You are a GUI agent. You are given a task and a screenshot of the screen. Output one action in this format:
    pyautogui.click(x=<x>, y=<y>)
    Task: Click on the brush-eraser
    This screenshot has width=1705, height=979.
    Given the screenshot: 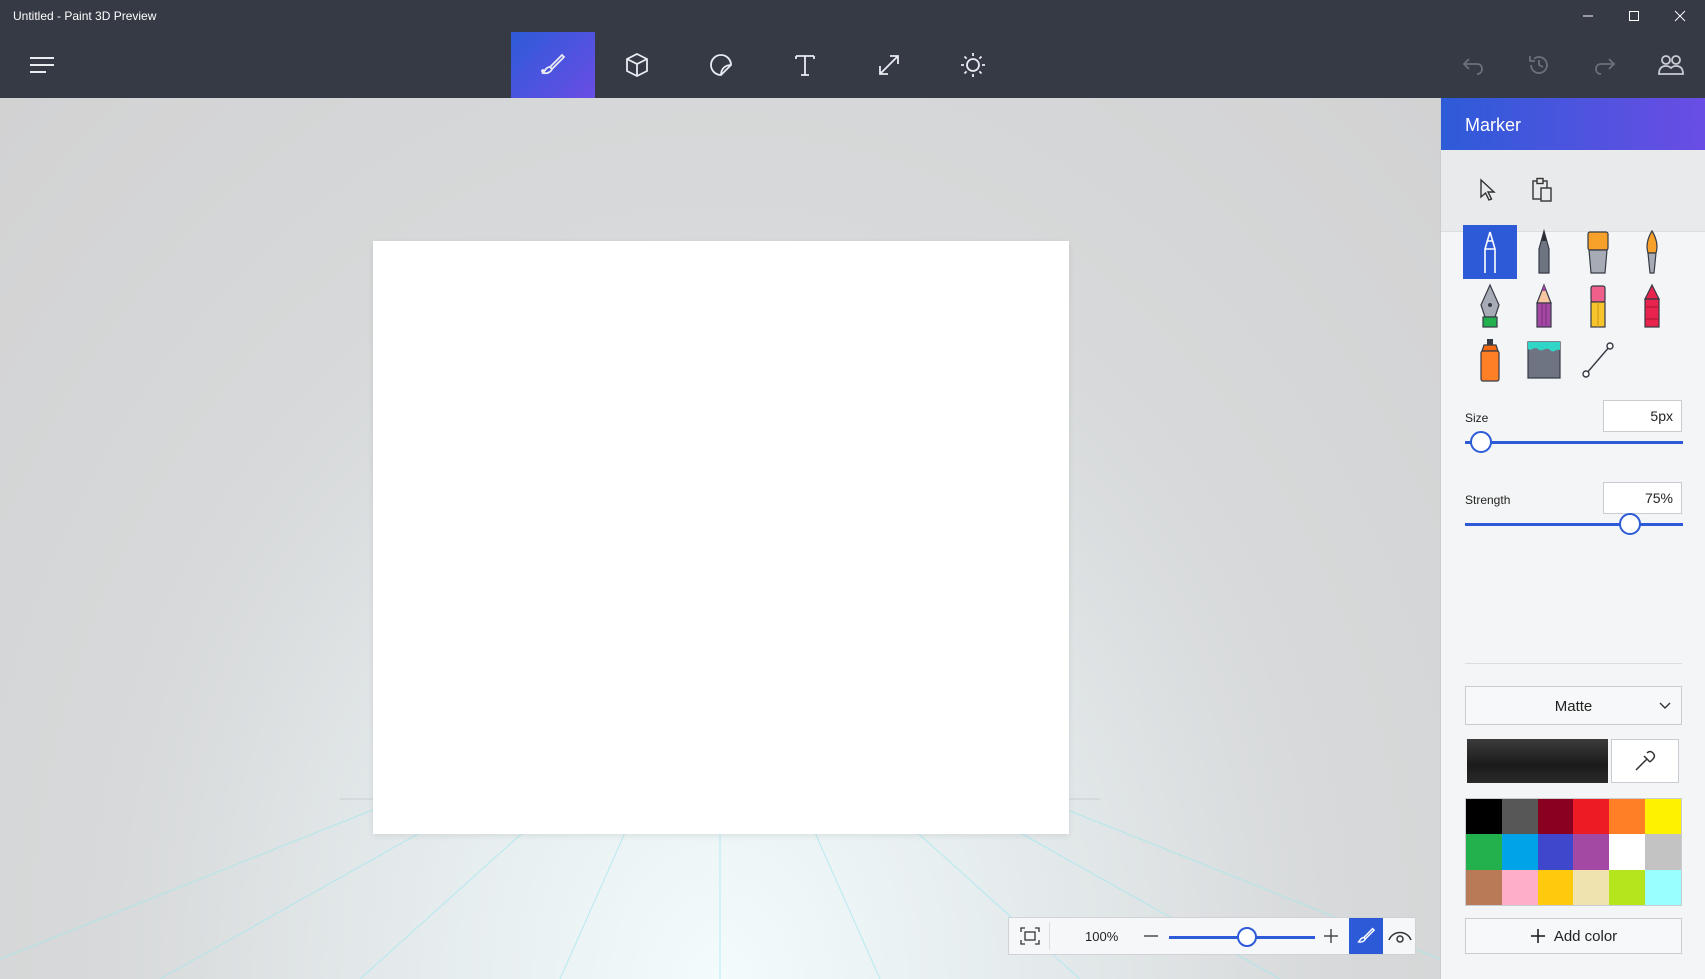 What is the action you would take?
    pyautogui.click(x=1598, y=306)
    